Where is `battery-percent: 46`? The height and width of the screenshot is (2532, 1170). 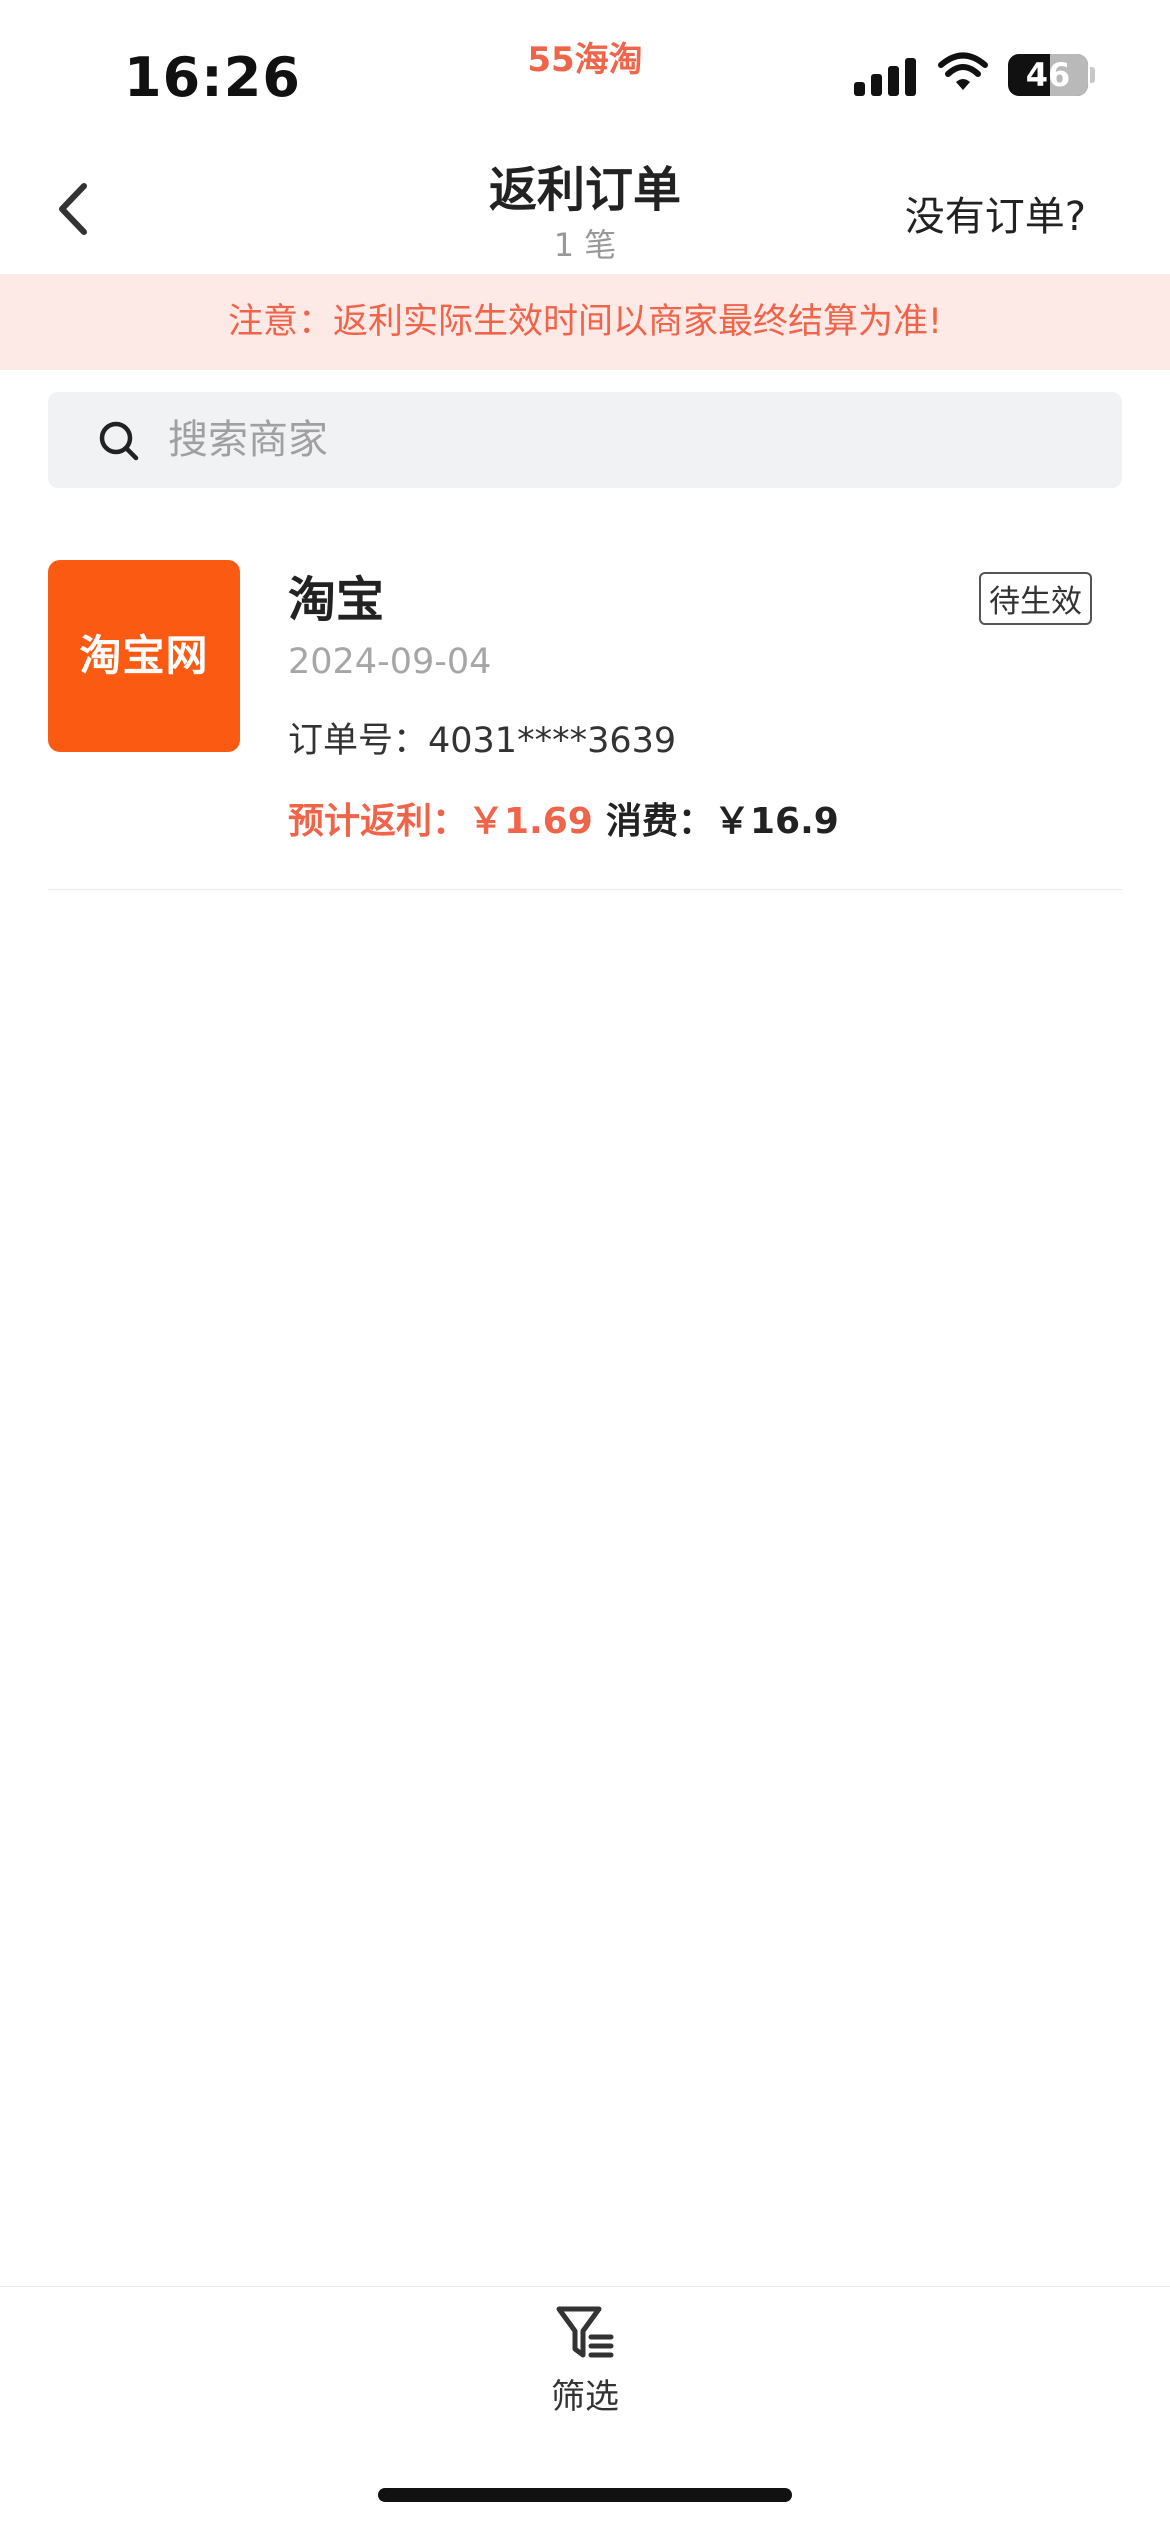
battery-percent: 46 is located at coordinates (1048, 75).